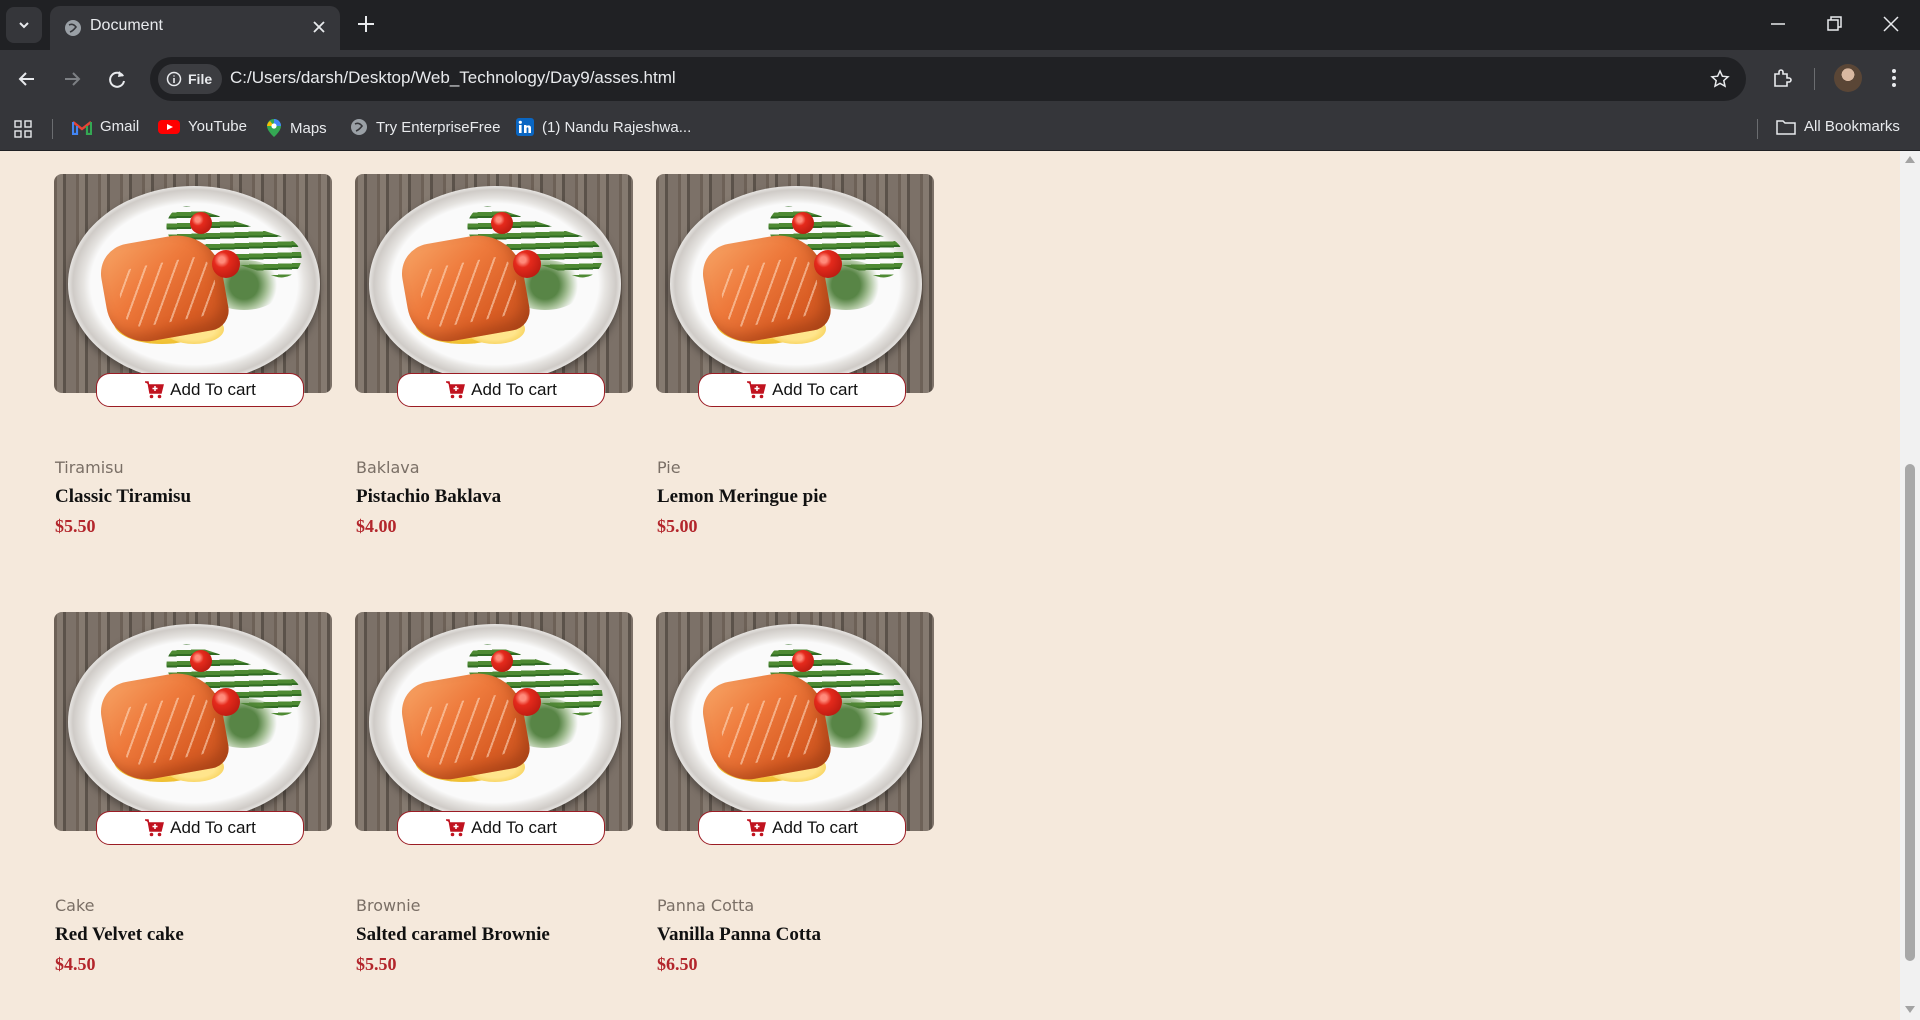 The image size is (1920, 1020). I want to click on bookmark-label: Try EnterpriseFree, so click(438, 127).